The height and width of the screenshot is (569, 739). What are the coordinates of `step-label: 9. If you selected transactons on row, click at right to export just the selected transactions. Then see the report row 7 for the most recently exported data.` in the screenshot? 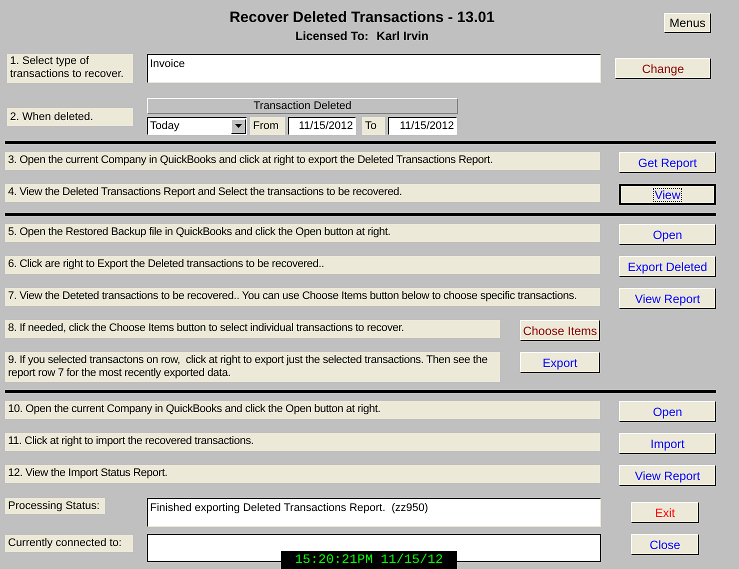 It's located at (252, 367).